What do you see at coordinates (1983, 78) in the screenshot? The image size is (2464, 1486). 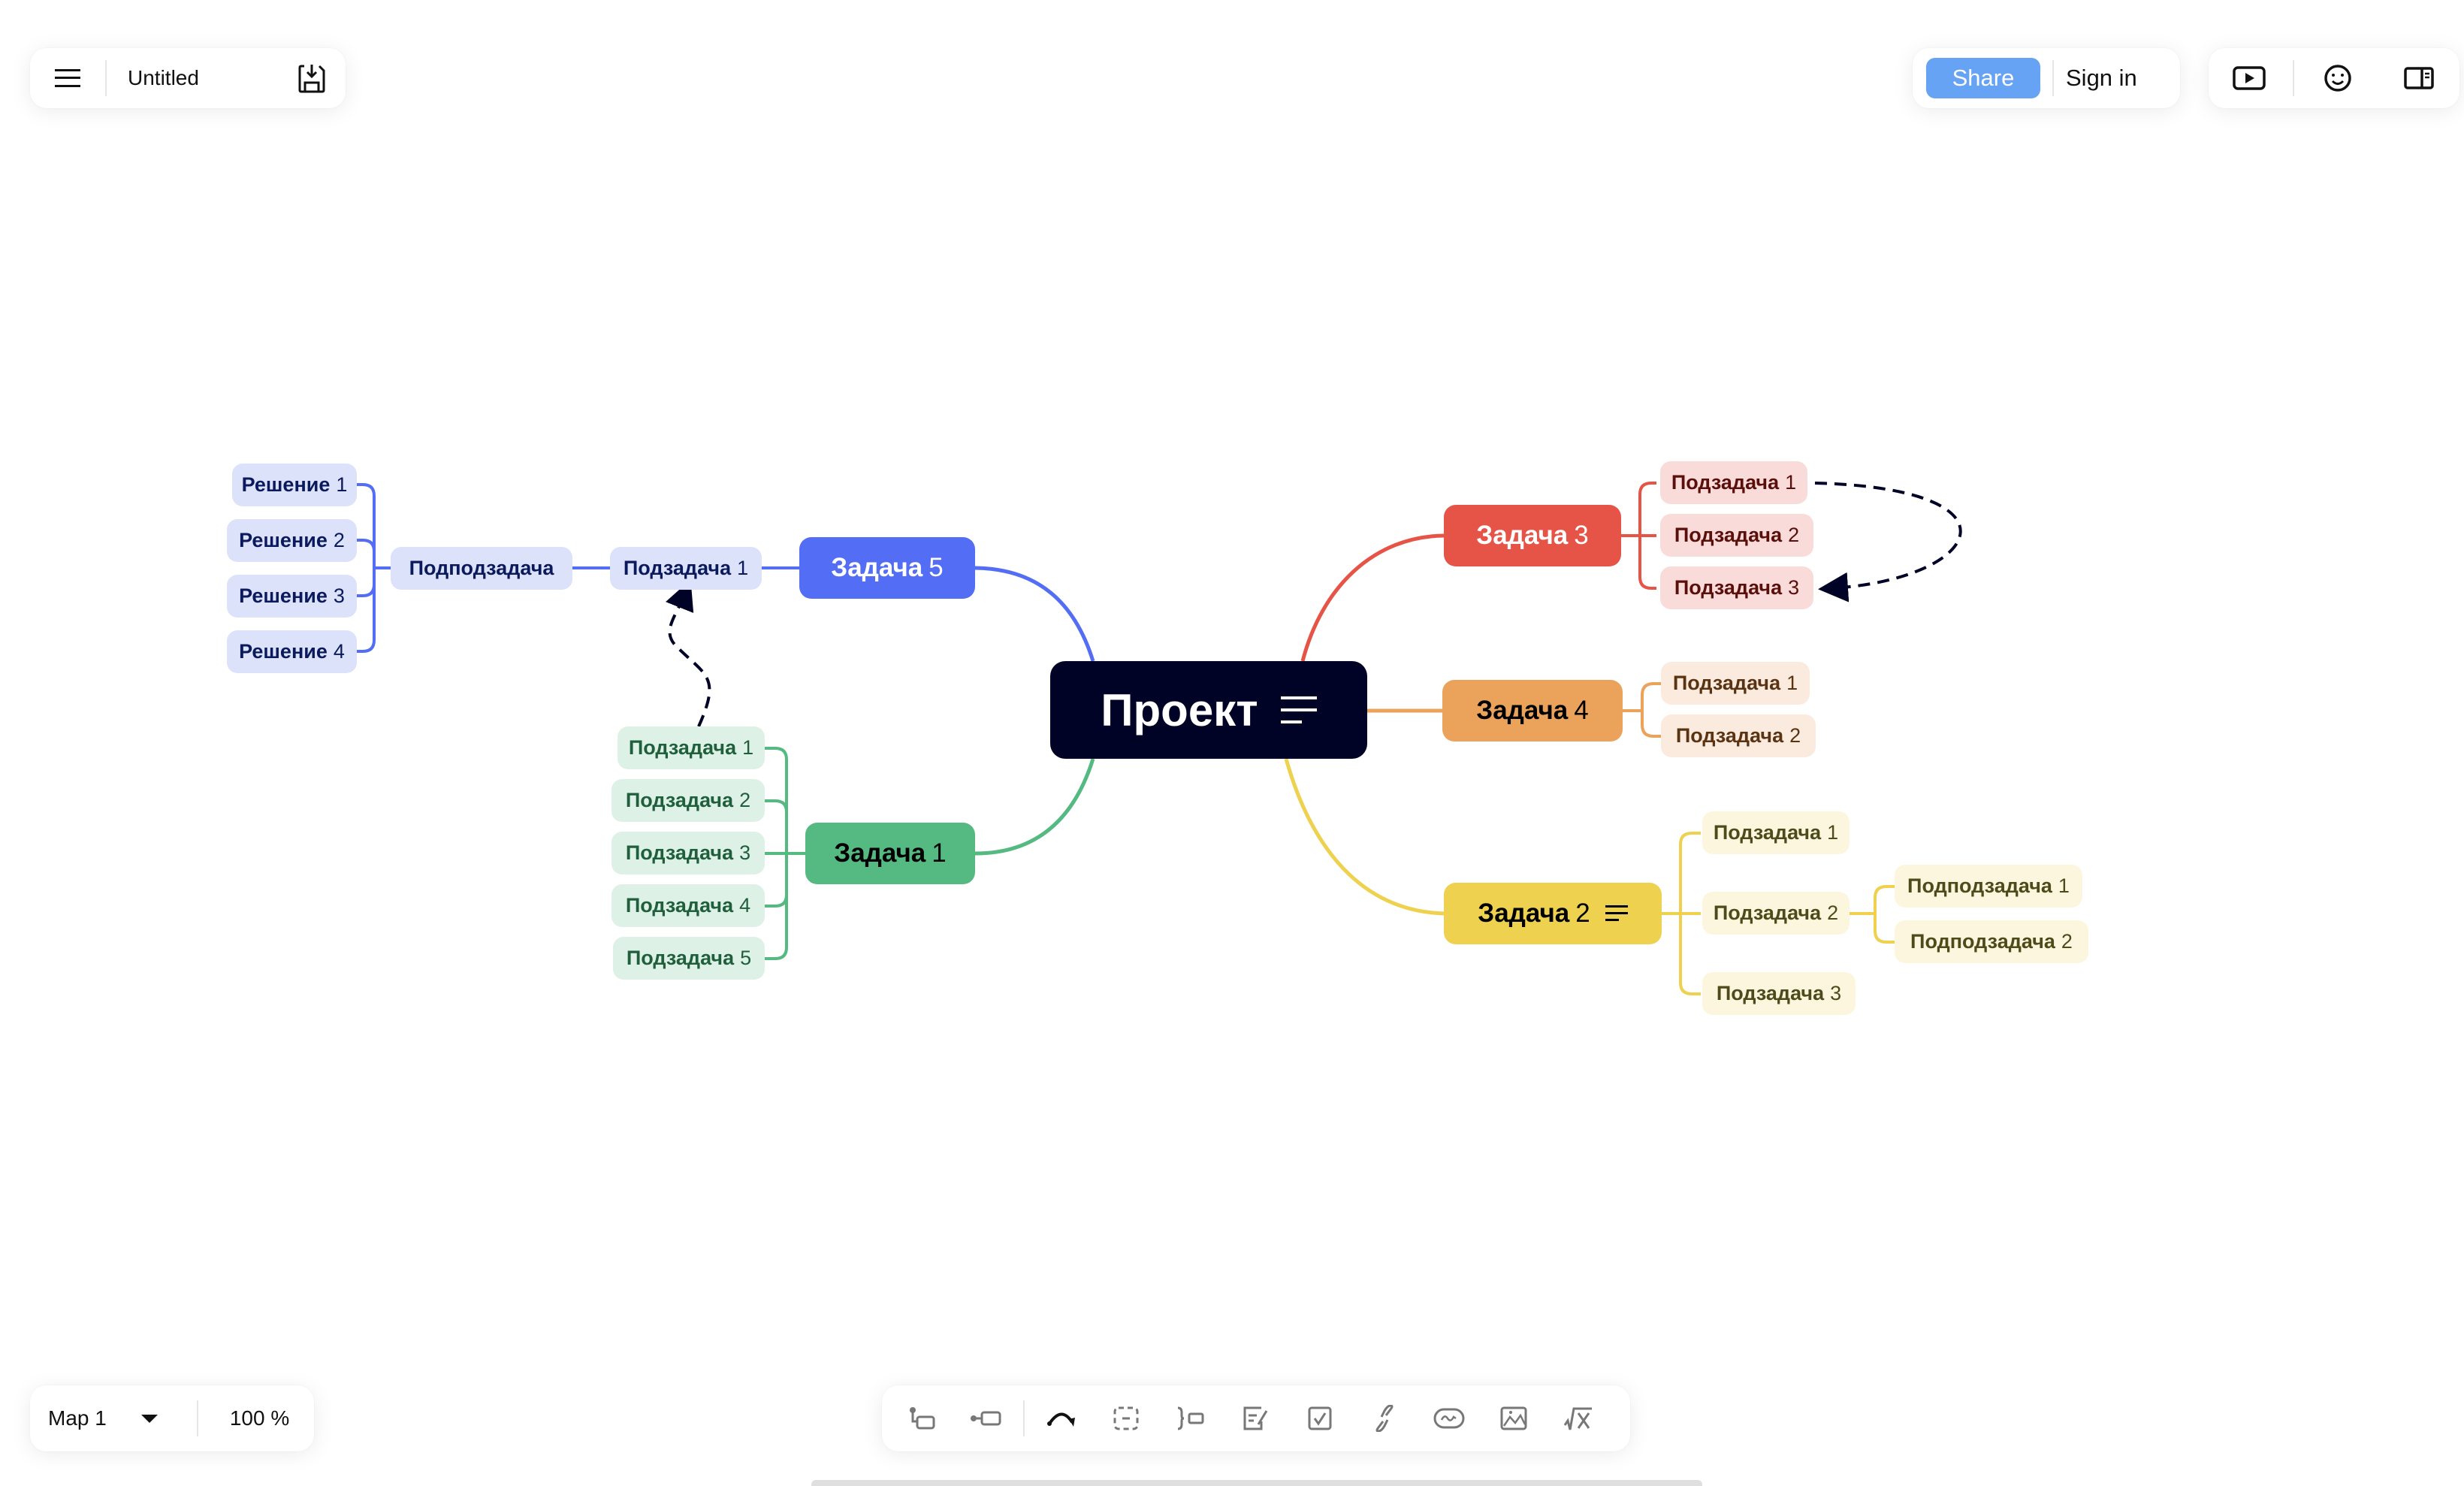 I see `share-button: Share` at bounding box center [1983, 78].